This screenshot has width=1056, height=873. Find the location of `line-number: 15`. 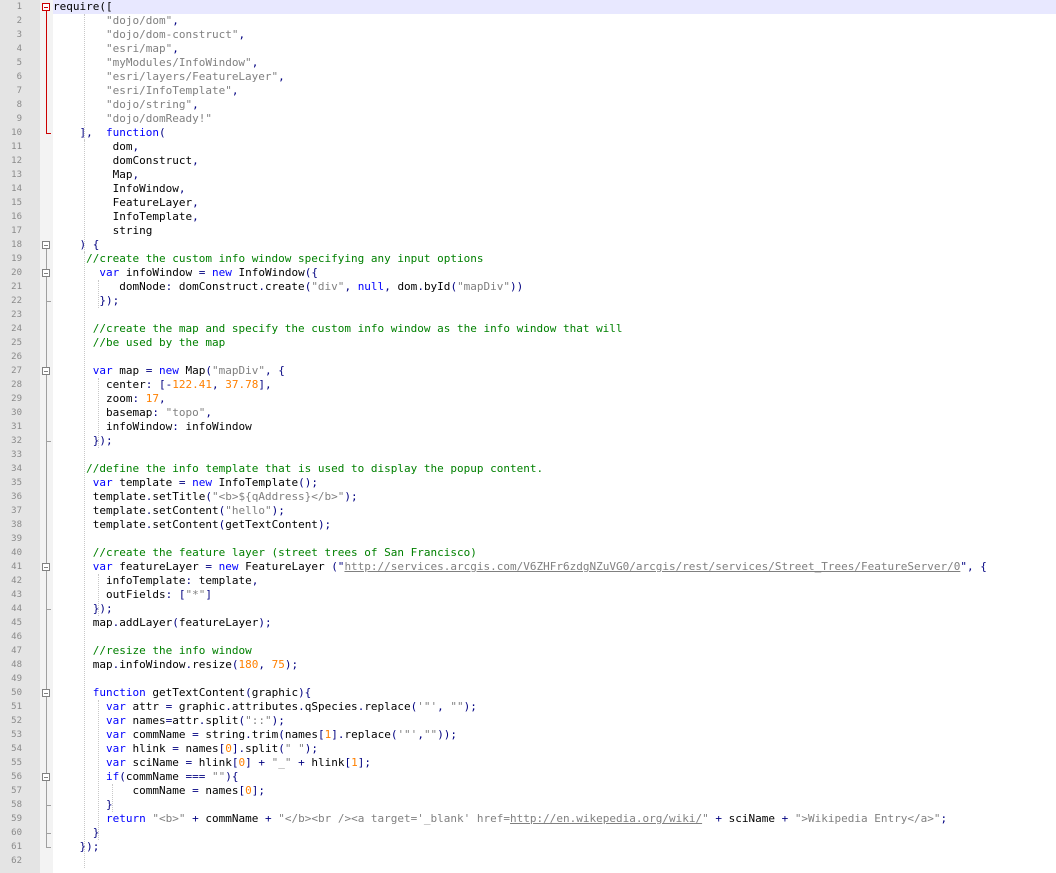

line-number: 15 is located at coordinates (16, 203).